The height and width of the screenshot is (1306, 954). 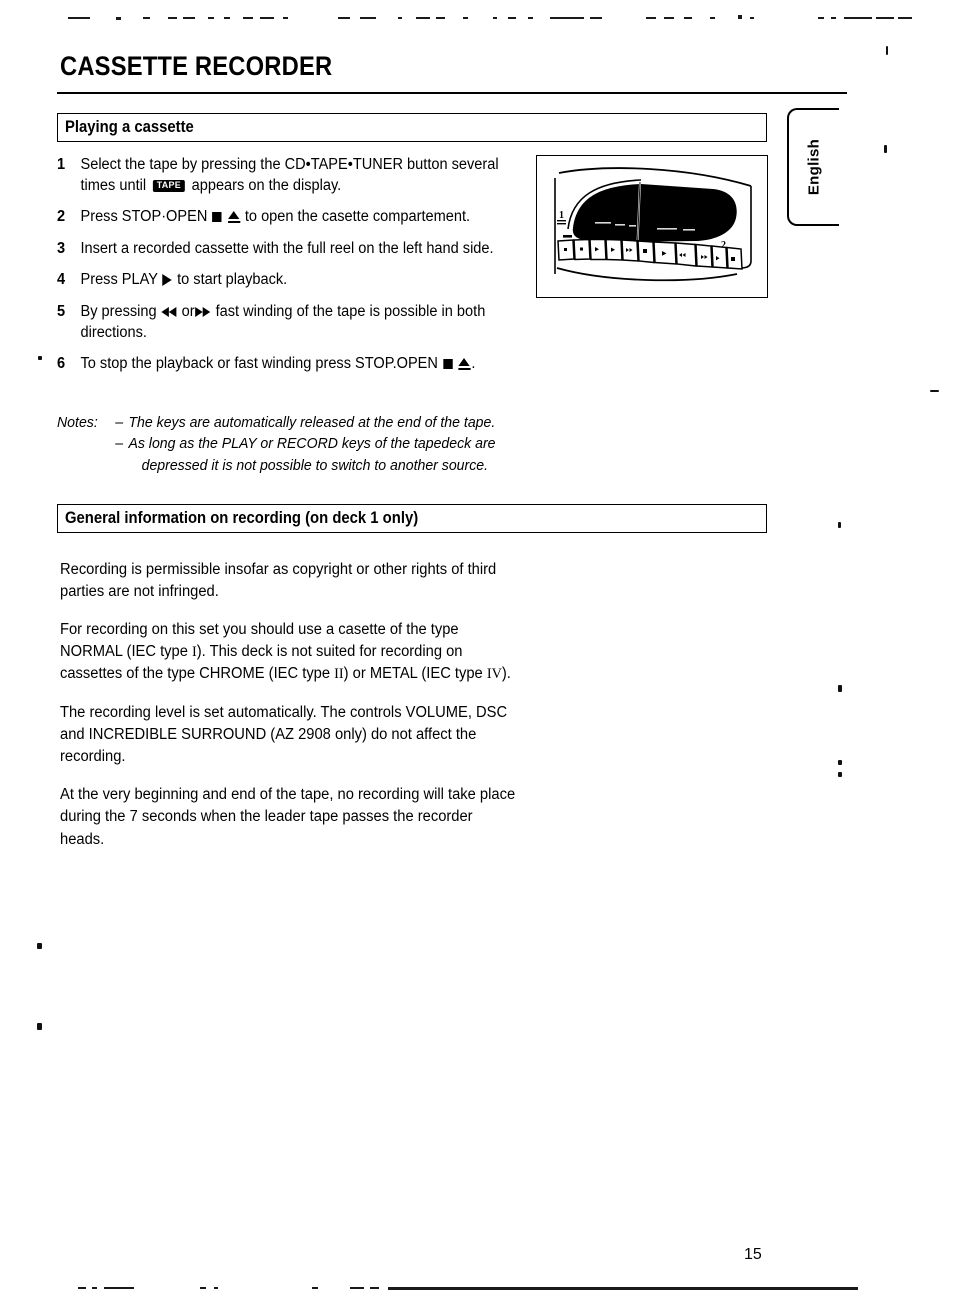 What do you see at coordinates (169, 312) in the screenshot?
I see `rewind-icon` at bounding box center [169, 312].